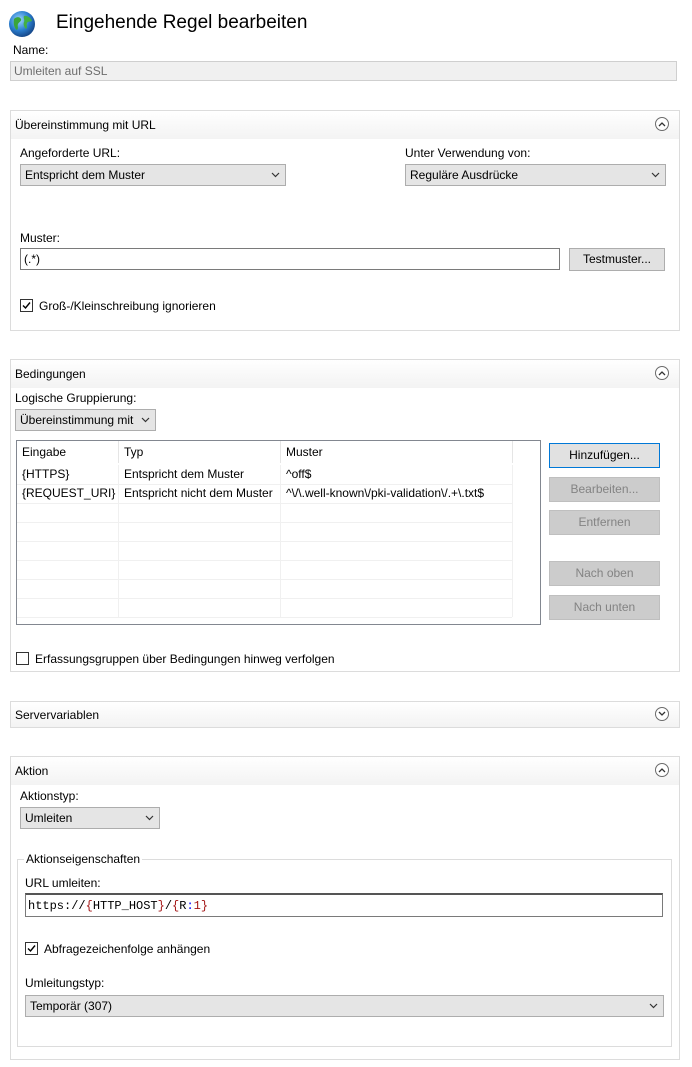 This screenshot has height=1067, width=692. What do you see at coordinates (22, 658) in the screenshot?
I see `track-groups-checkbox` at bounding box center [22, 658].